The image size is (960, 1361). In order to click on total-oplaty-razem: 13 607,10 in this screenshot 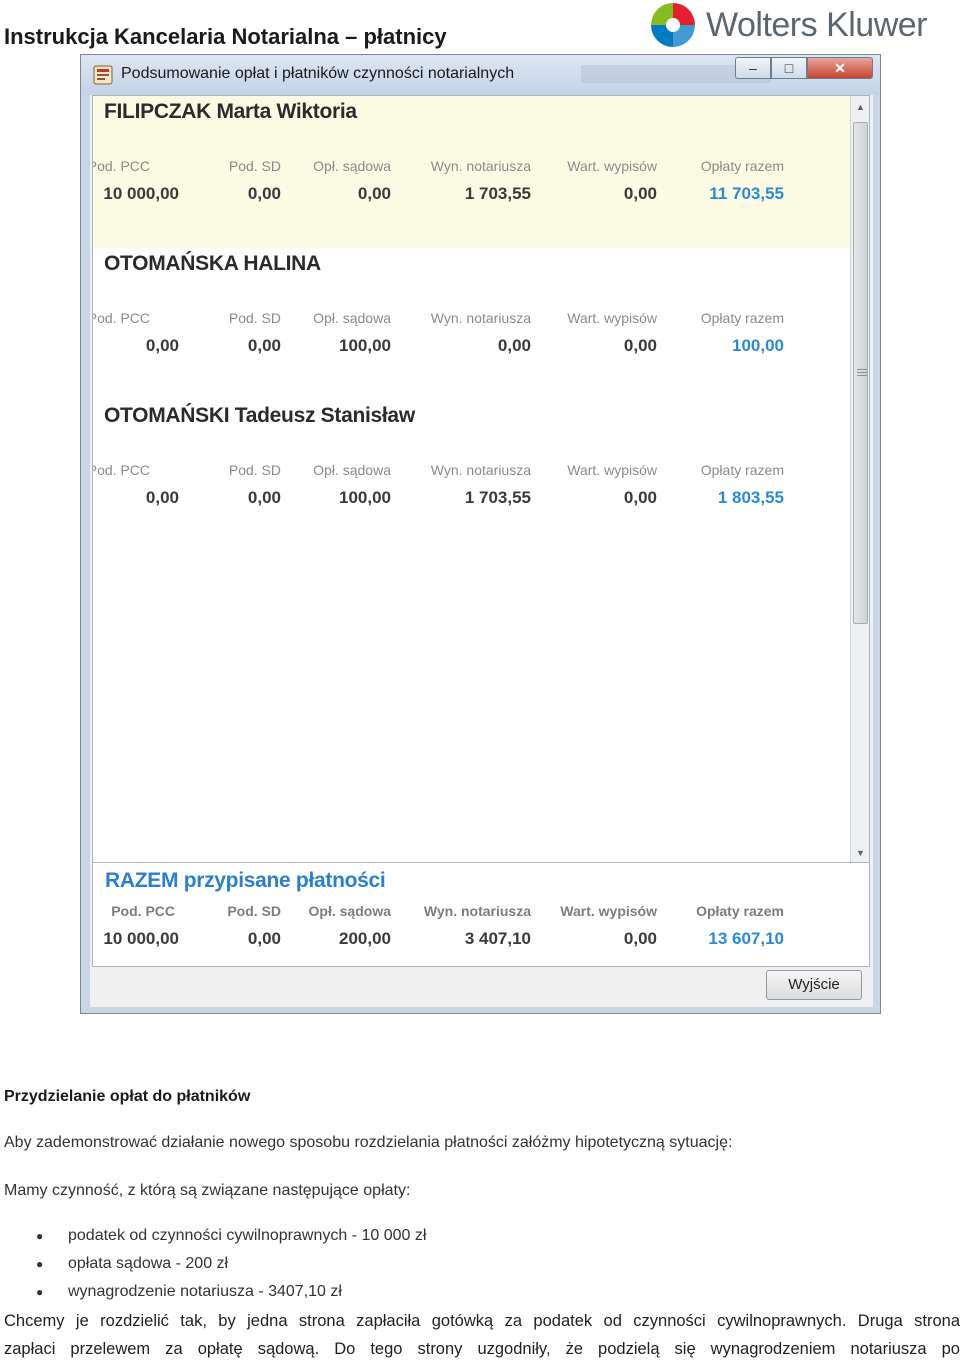, I will do `click(746, 938)`.